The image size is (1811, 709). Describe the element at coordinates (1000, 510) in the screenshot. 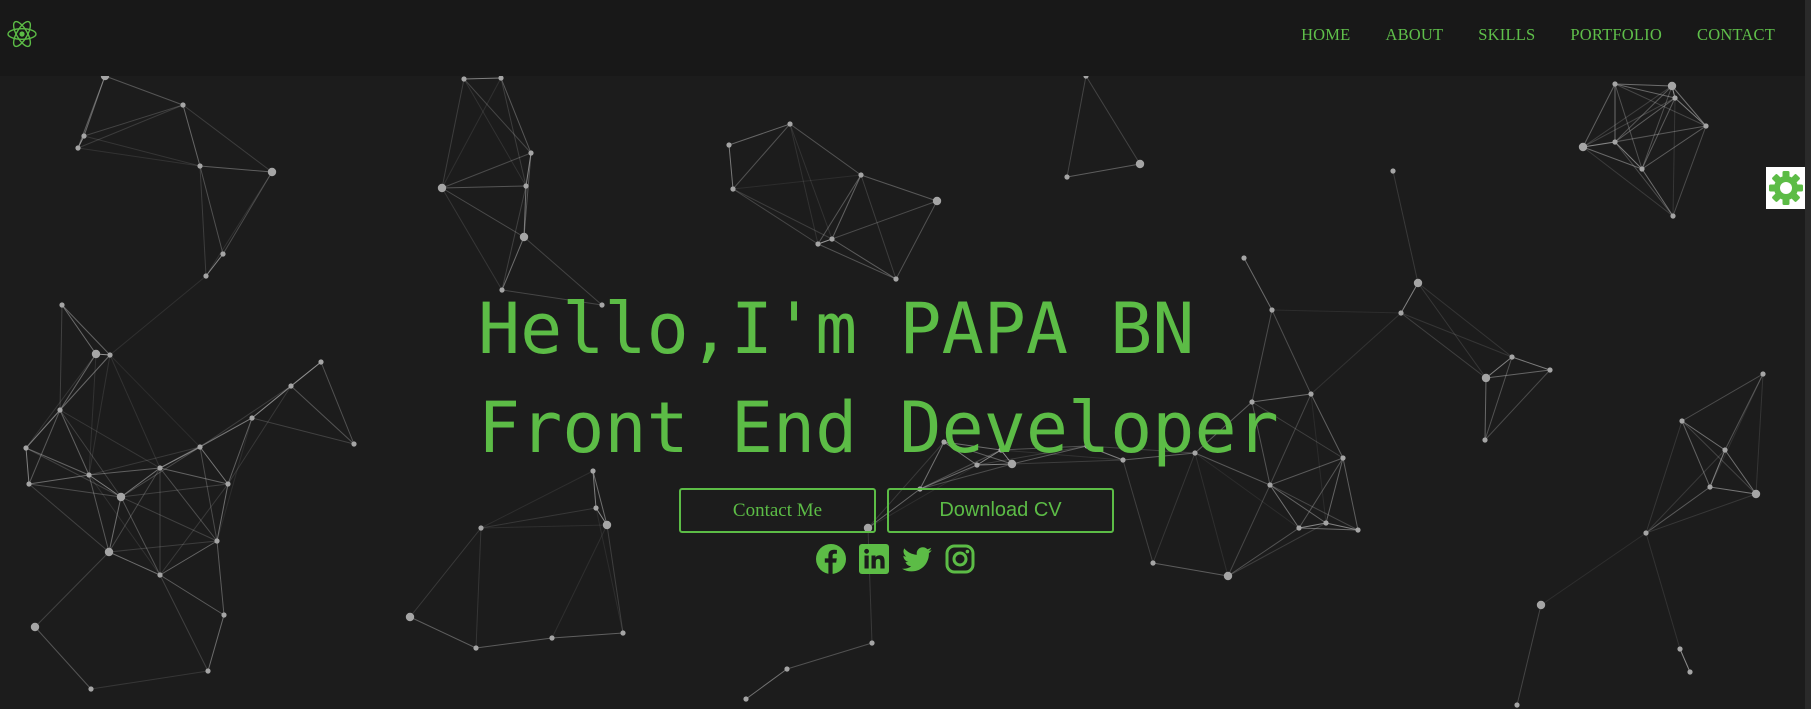

I see `download-cv-button: Download CV` at that location.